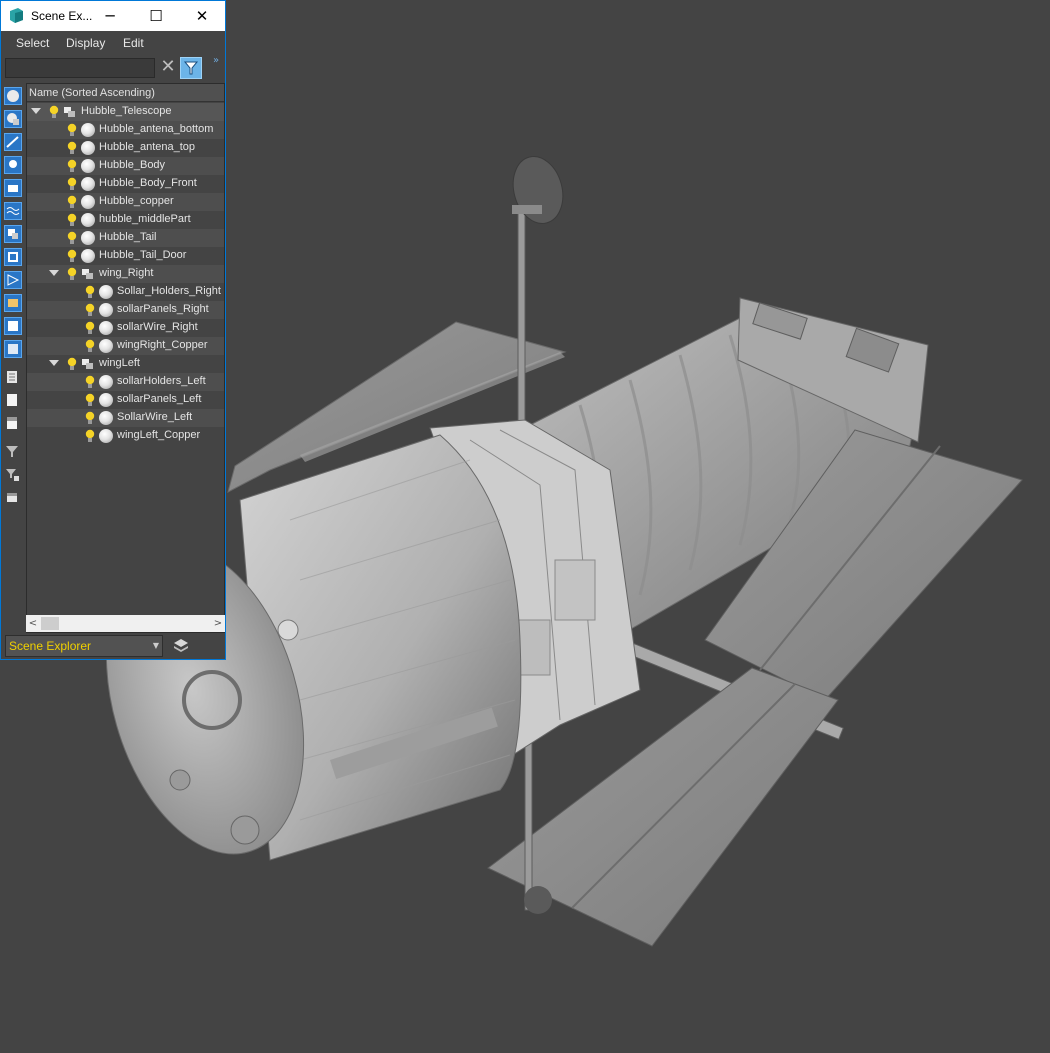  Describe the element at coordinates (125, 274) in the screenshot. I see `tree-group-row: wing_Right` at that location.